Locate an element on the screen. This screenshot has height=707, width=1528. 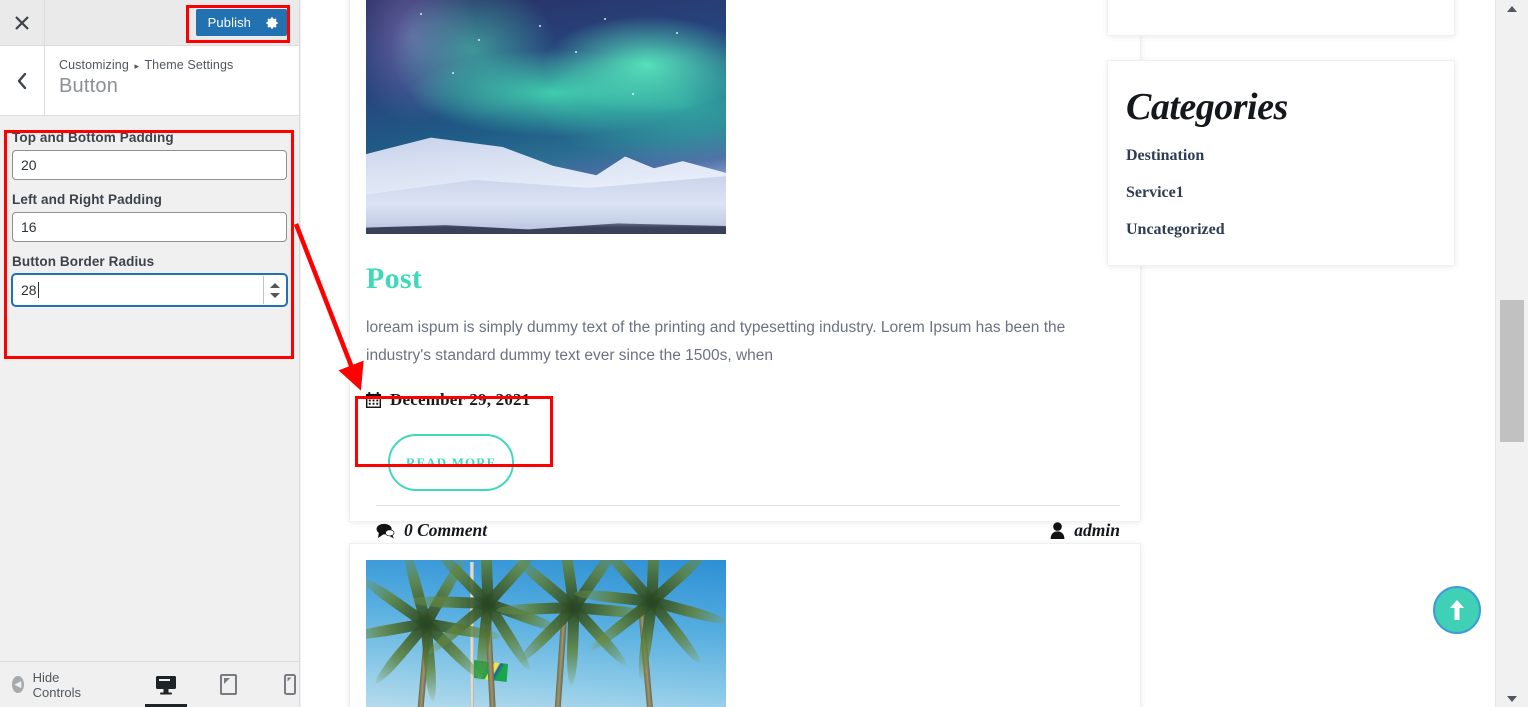
mobile-icon is located at coordinates (290, 684).